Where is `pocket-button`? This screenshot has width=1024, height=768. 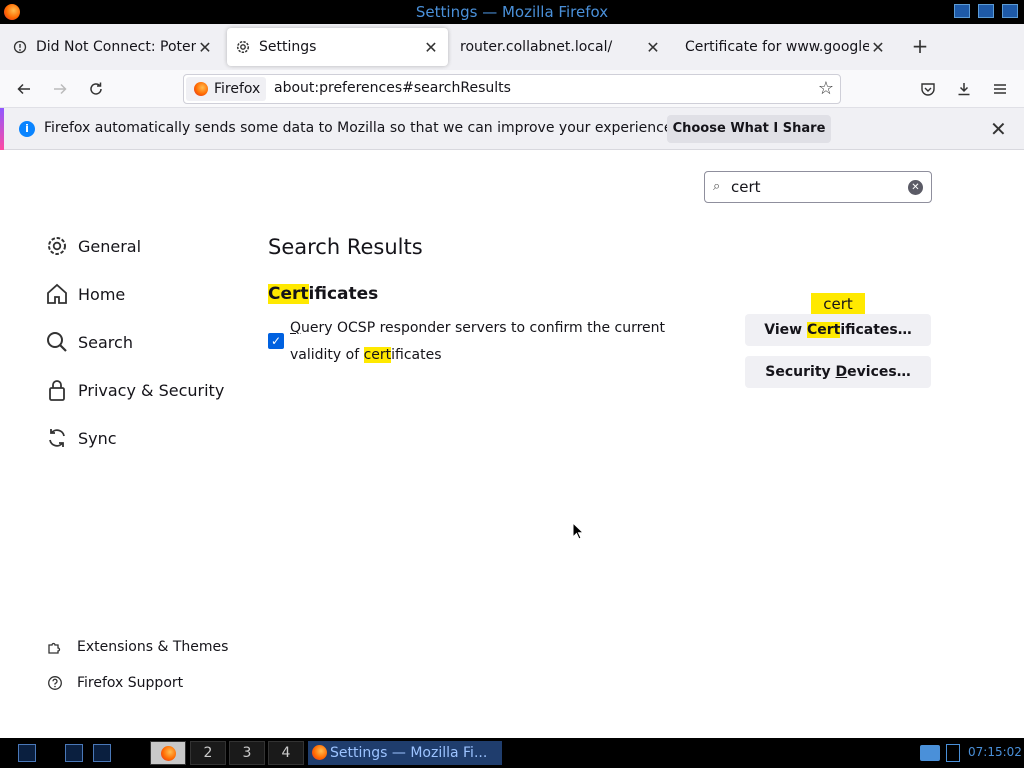
pocket-button is located at coordinates (928, 89).